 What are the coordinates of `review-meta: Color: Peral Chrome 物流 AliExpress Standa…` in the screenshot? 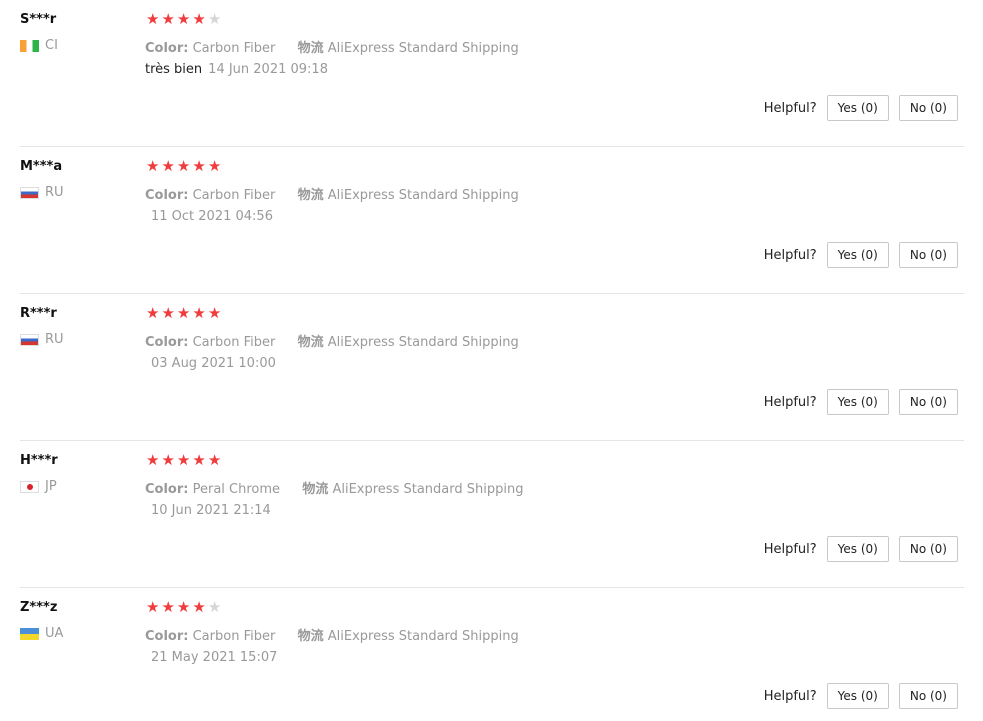 It's located at (334, 487).